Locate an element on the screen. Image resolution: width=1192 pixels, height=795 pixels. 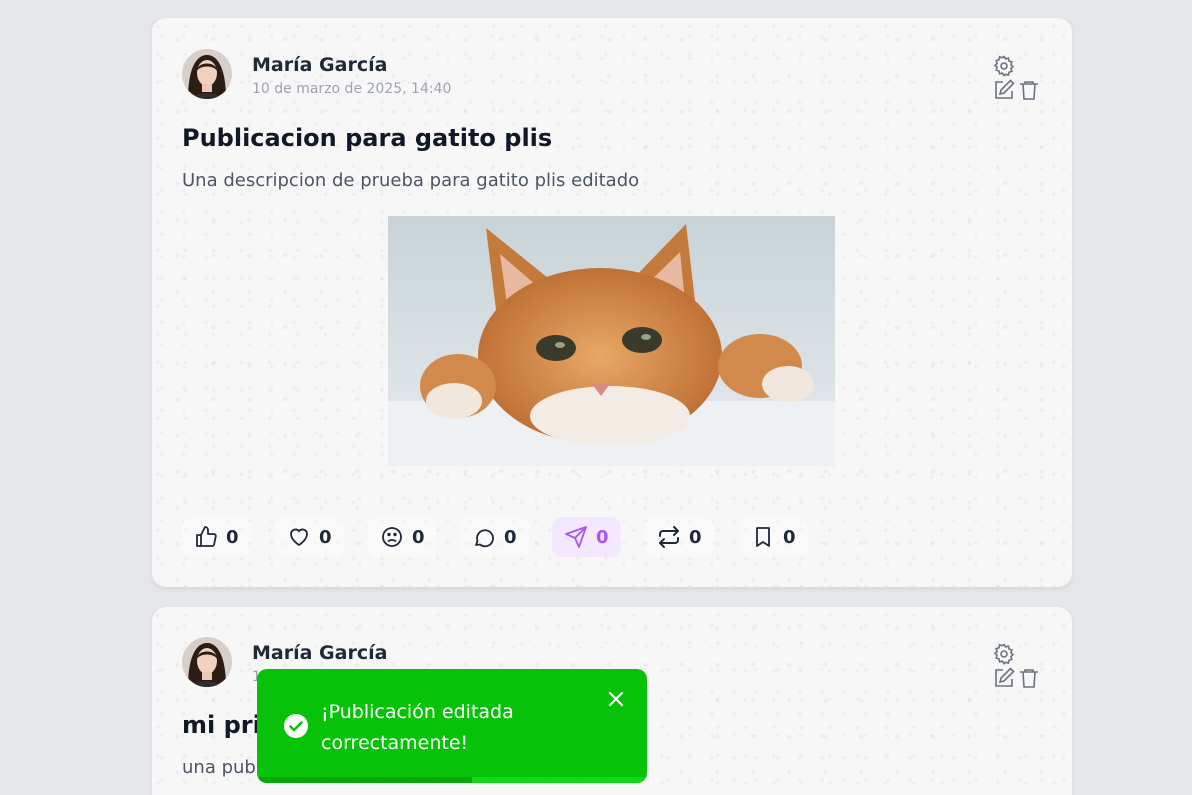
comment-icon is located at coordinates (484, 538).